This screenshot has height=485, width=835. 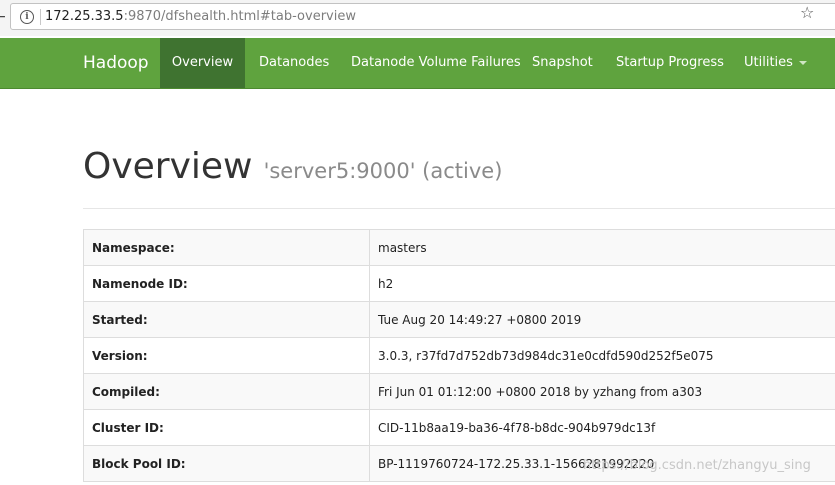 What do you see at coordinates (27, 17) in the screenshot?
I see `info-icon: i` at bounding box center [27, 17].